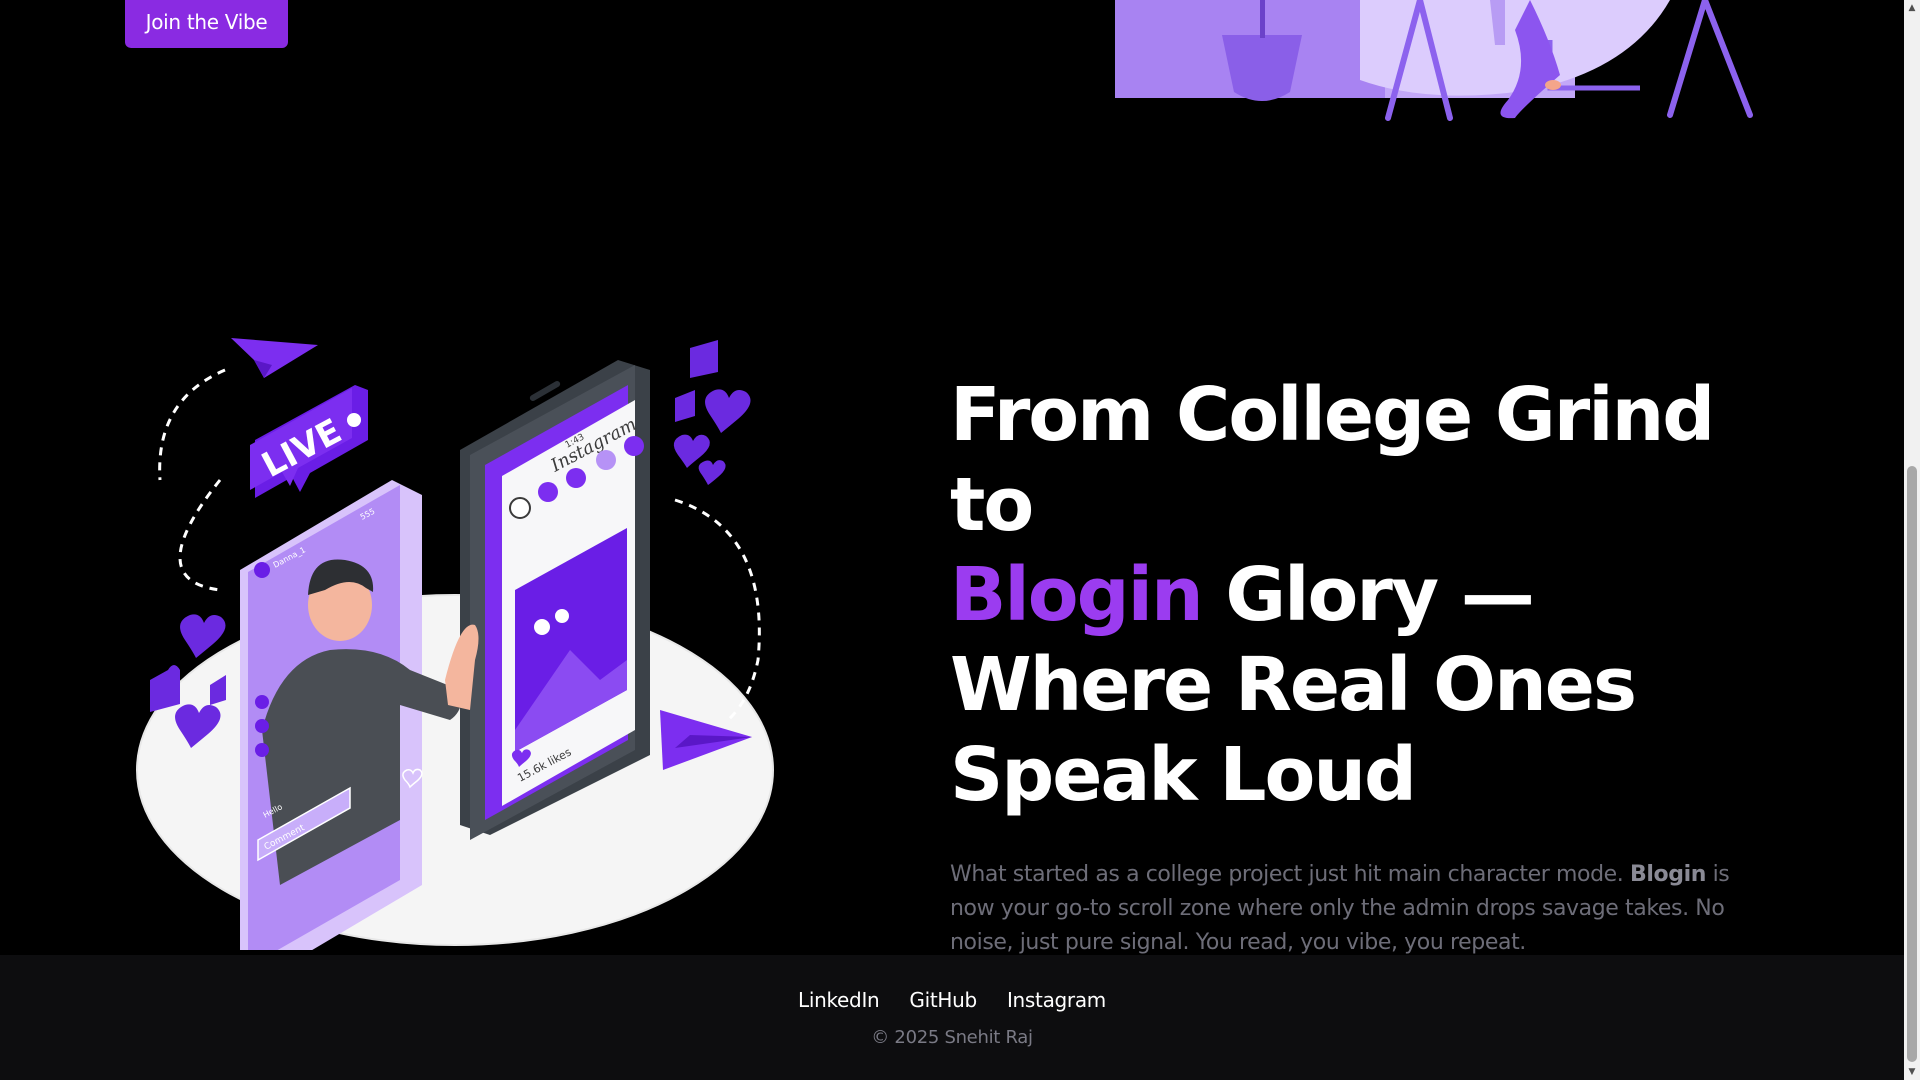 Image resolution: width=1920 pixels, height=1080 pixels. Describe the element at coordinates (1077, 595) in the screenshot. I see `hero-title-brand: Blogin` at that location.